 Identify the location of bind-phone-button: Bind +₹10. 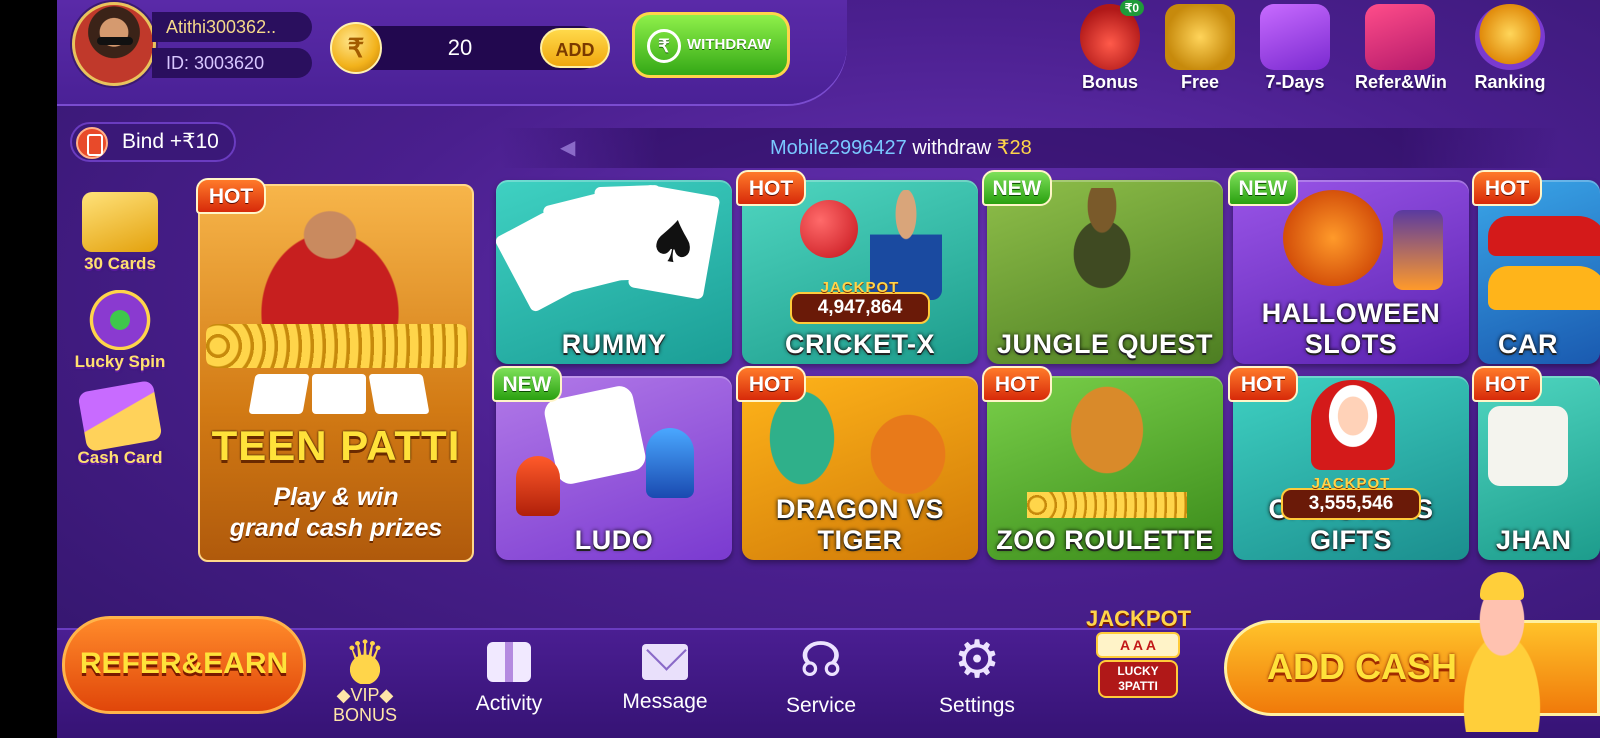
(153, 142).